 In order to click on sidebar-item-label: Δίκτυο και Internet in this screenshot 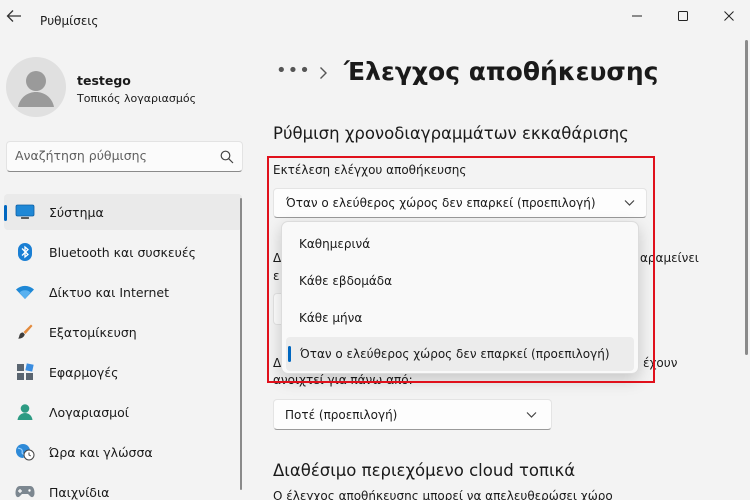, I will do `click(109, 292)`.